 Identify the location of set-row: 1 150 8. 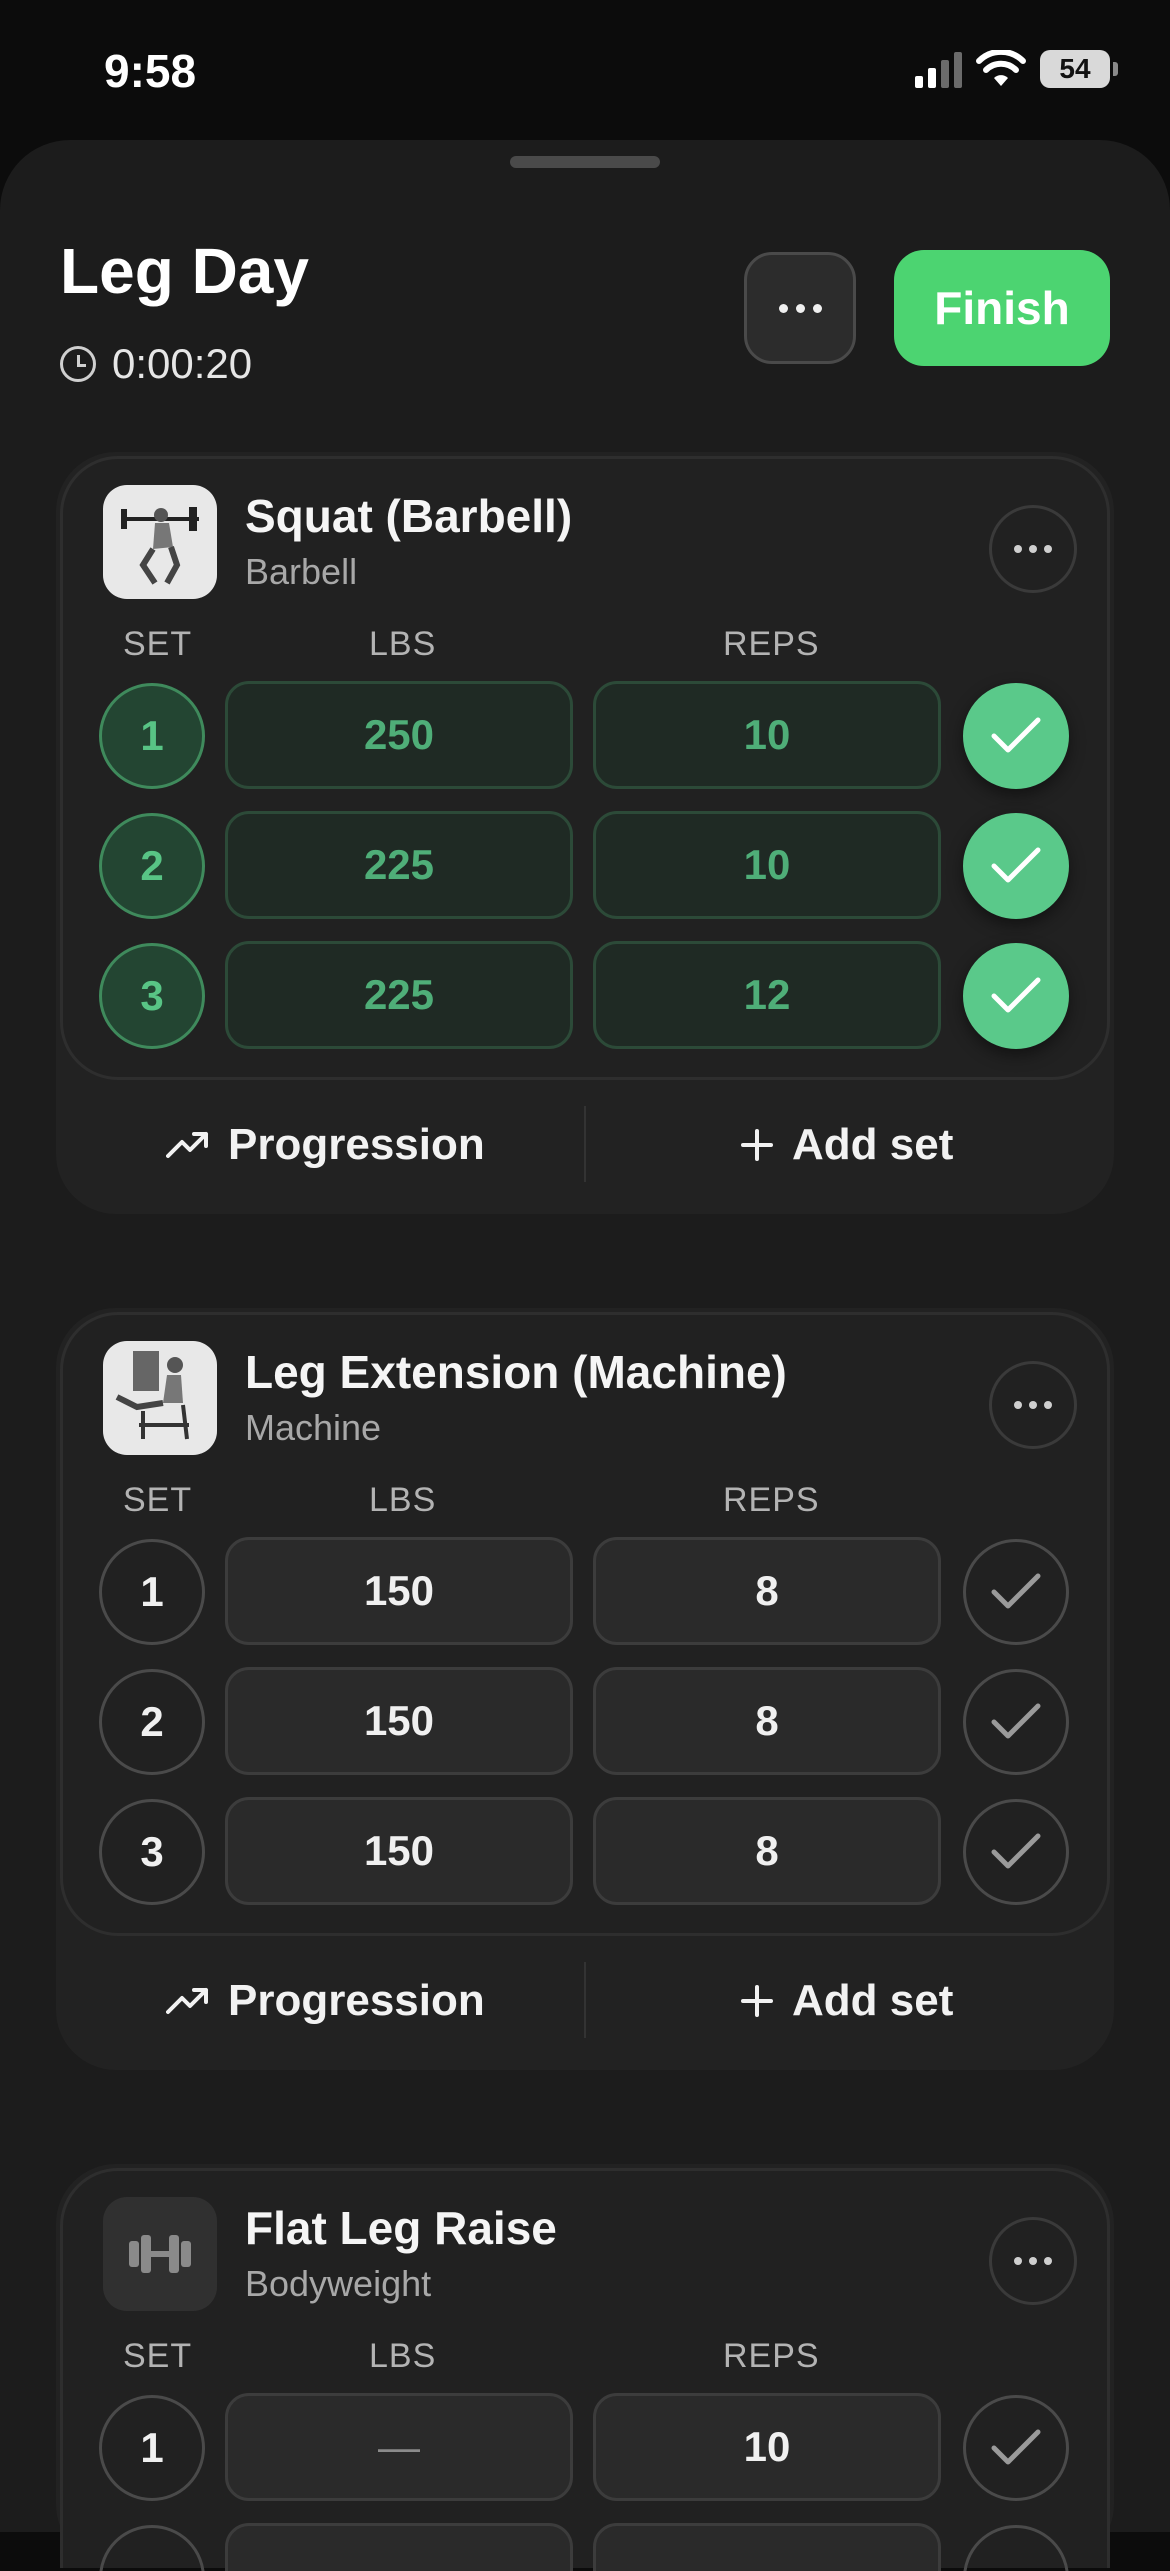
(589, 1592).